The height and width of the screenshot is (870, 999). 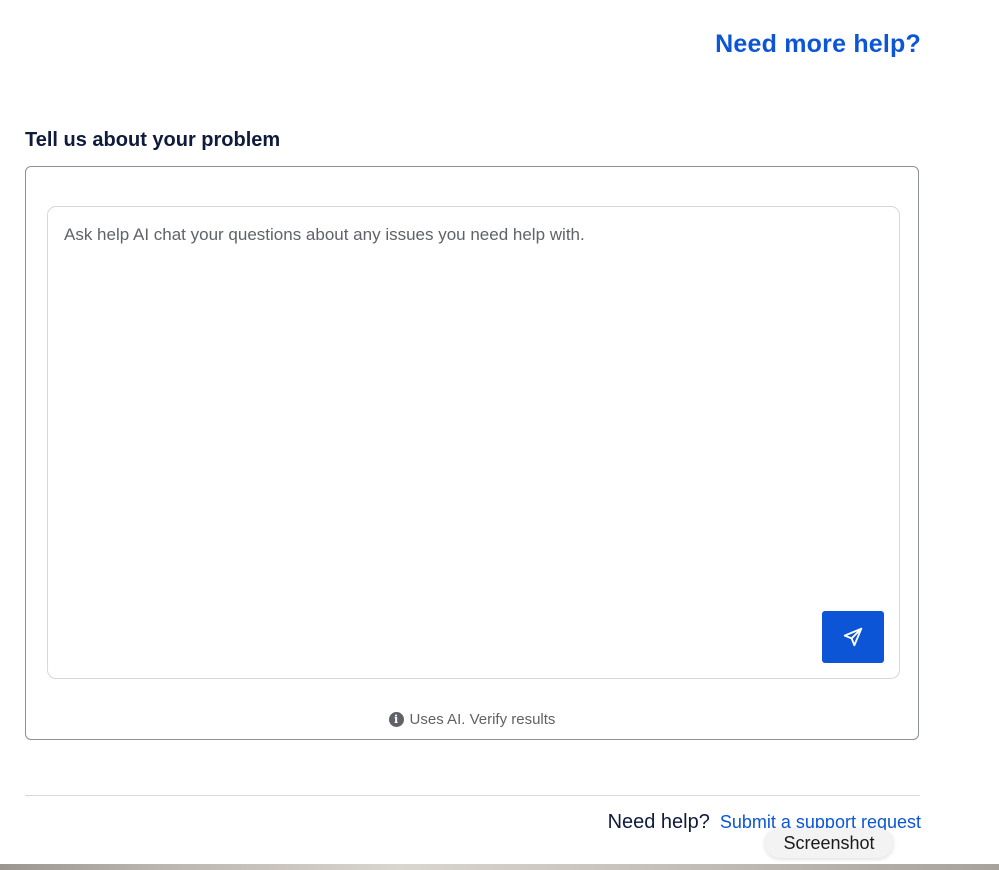 I want to click on footer-need-help-label: Need help?, so click(x=658, y=822).